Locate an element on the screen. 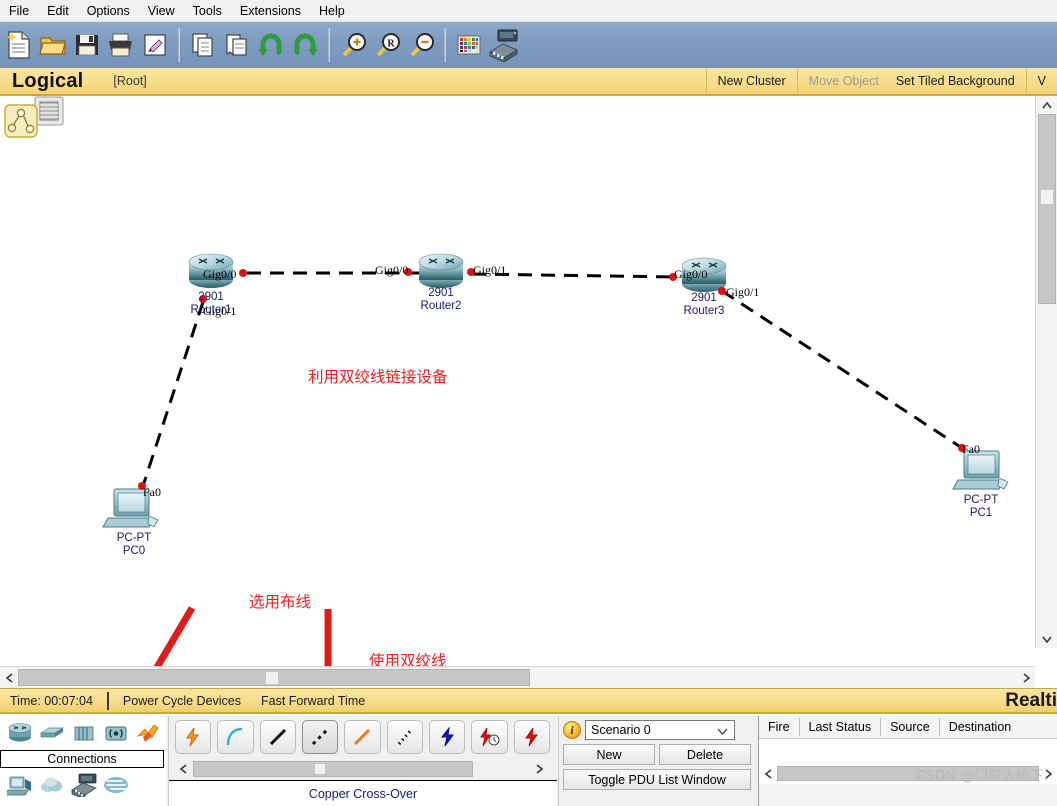 This screenshot has height=806, width=1057. port-dot-router1-gig01 is located at coordinates (203, 299).